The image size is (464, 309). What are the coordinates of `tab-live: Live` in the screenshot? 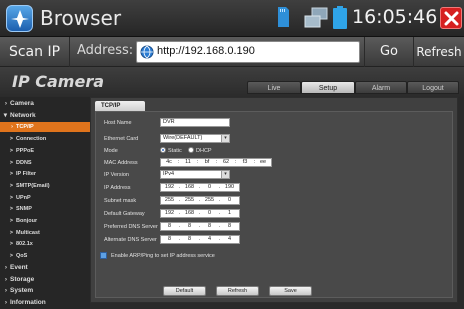 It's located at (274, 87).